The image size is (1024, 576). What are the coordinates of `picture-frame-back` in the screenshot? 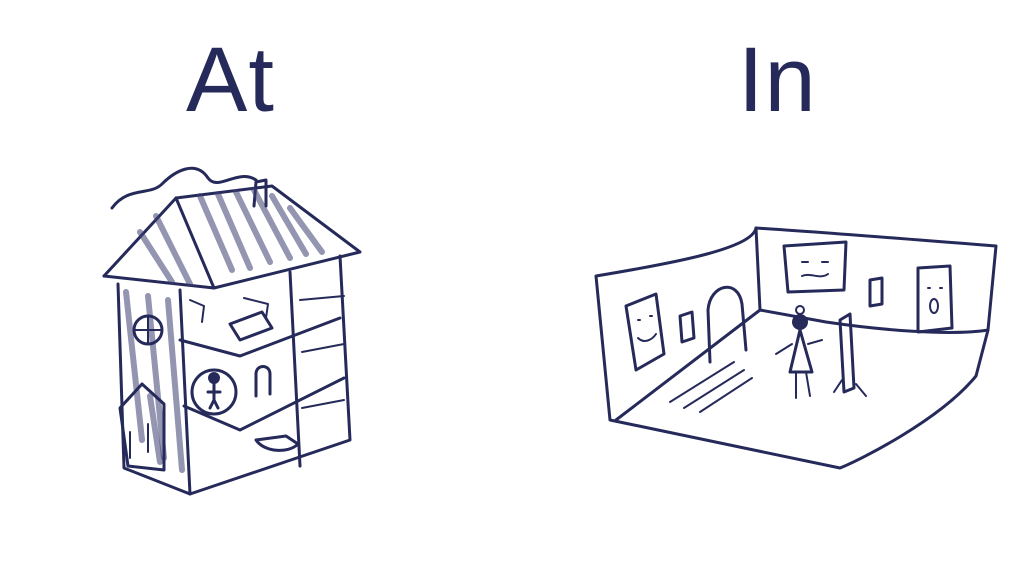 It's located at (815, 267).